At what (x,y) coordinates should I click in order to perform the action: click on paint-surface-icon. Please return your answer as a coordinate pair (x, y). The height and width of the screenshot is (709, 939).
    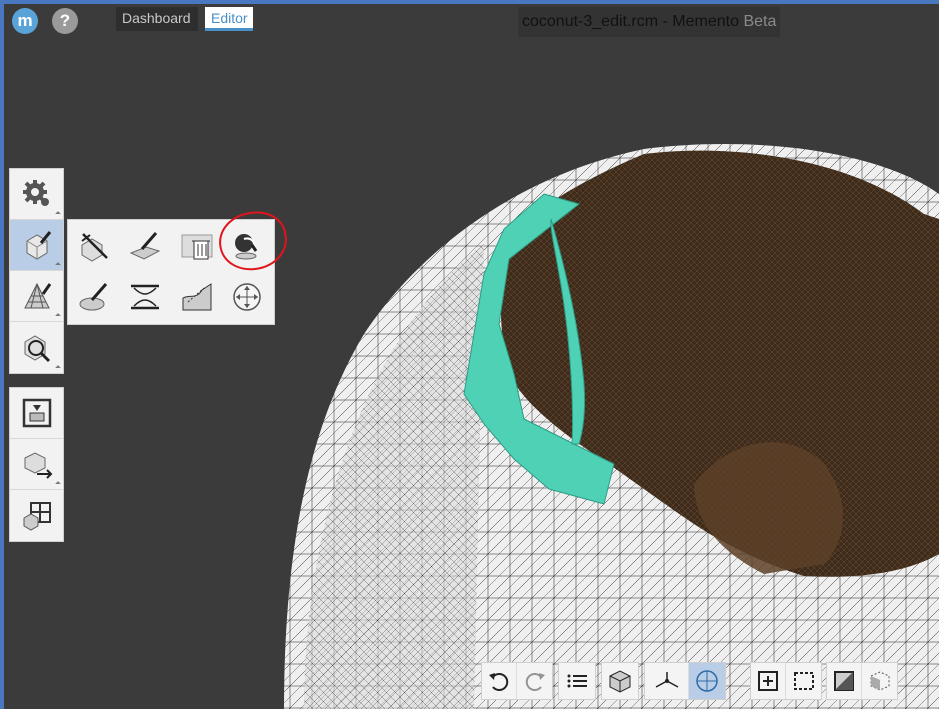
    Looking at the image, I should click on (145, 246).